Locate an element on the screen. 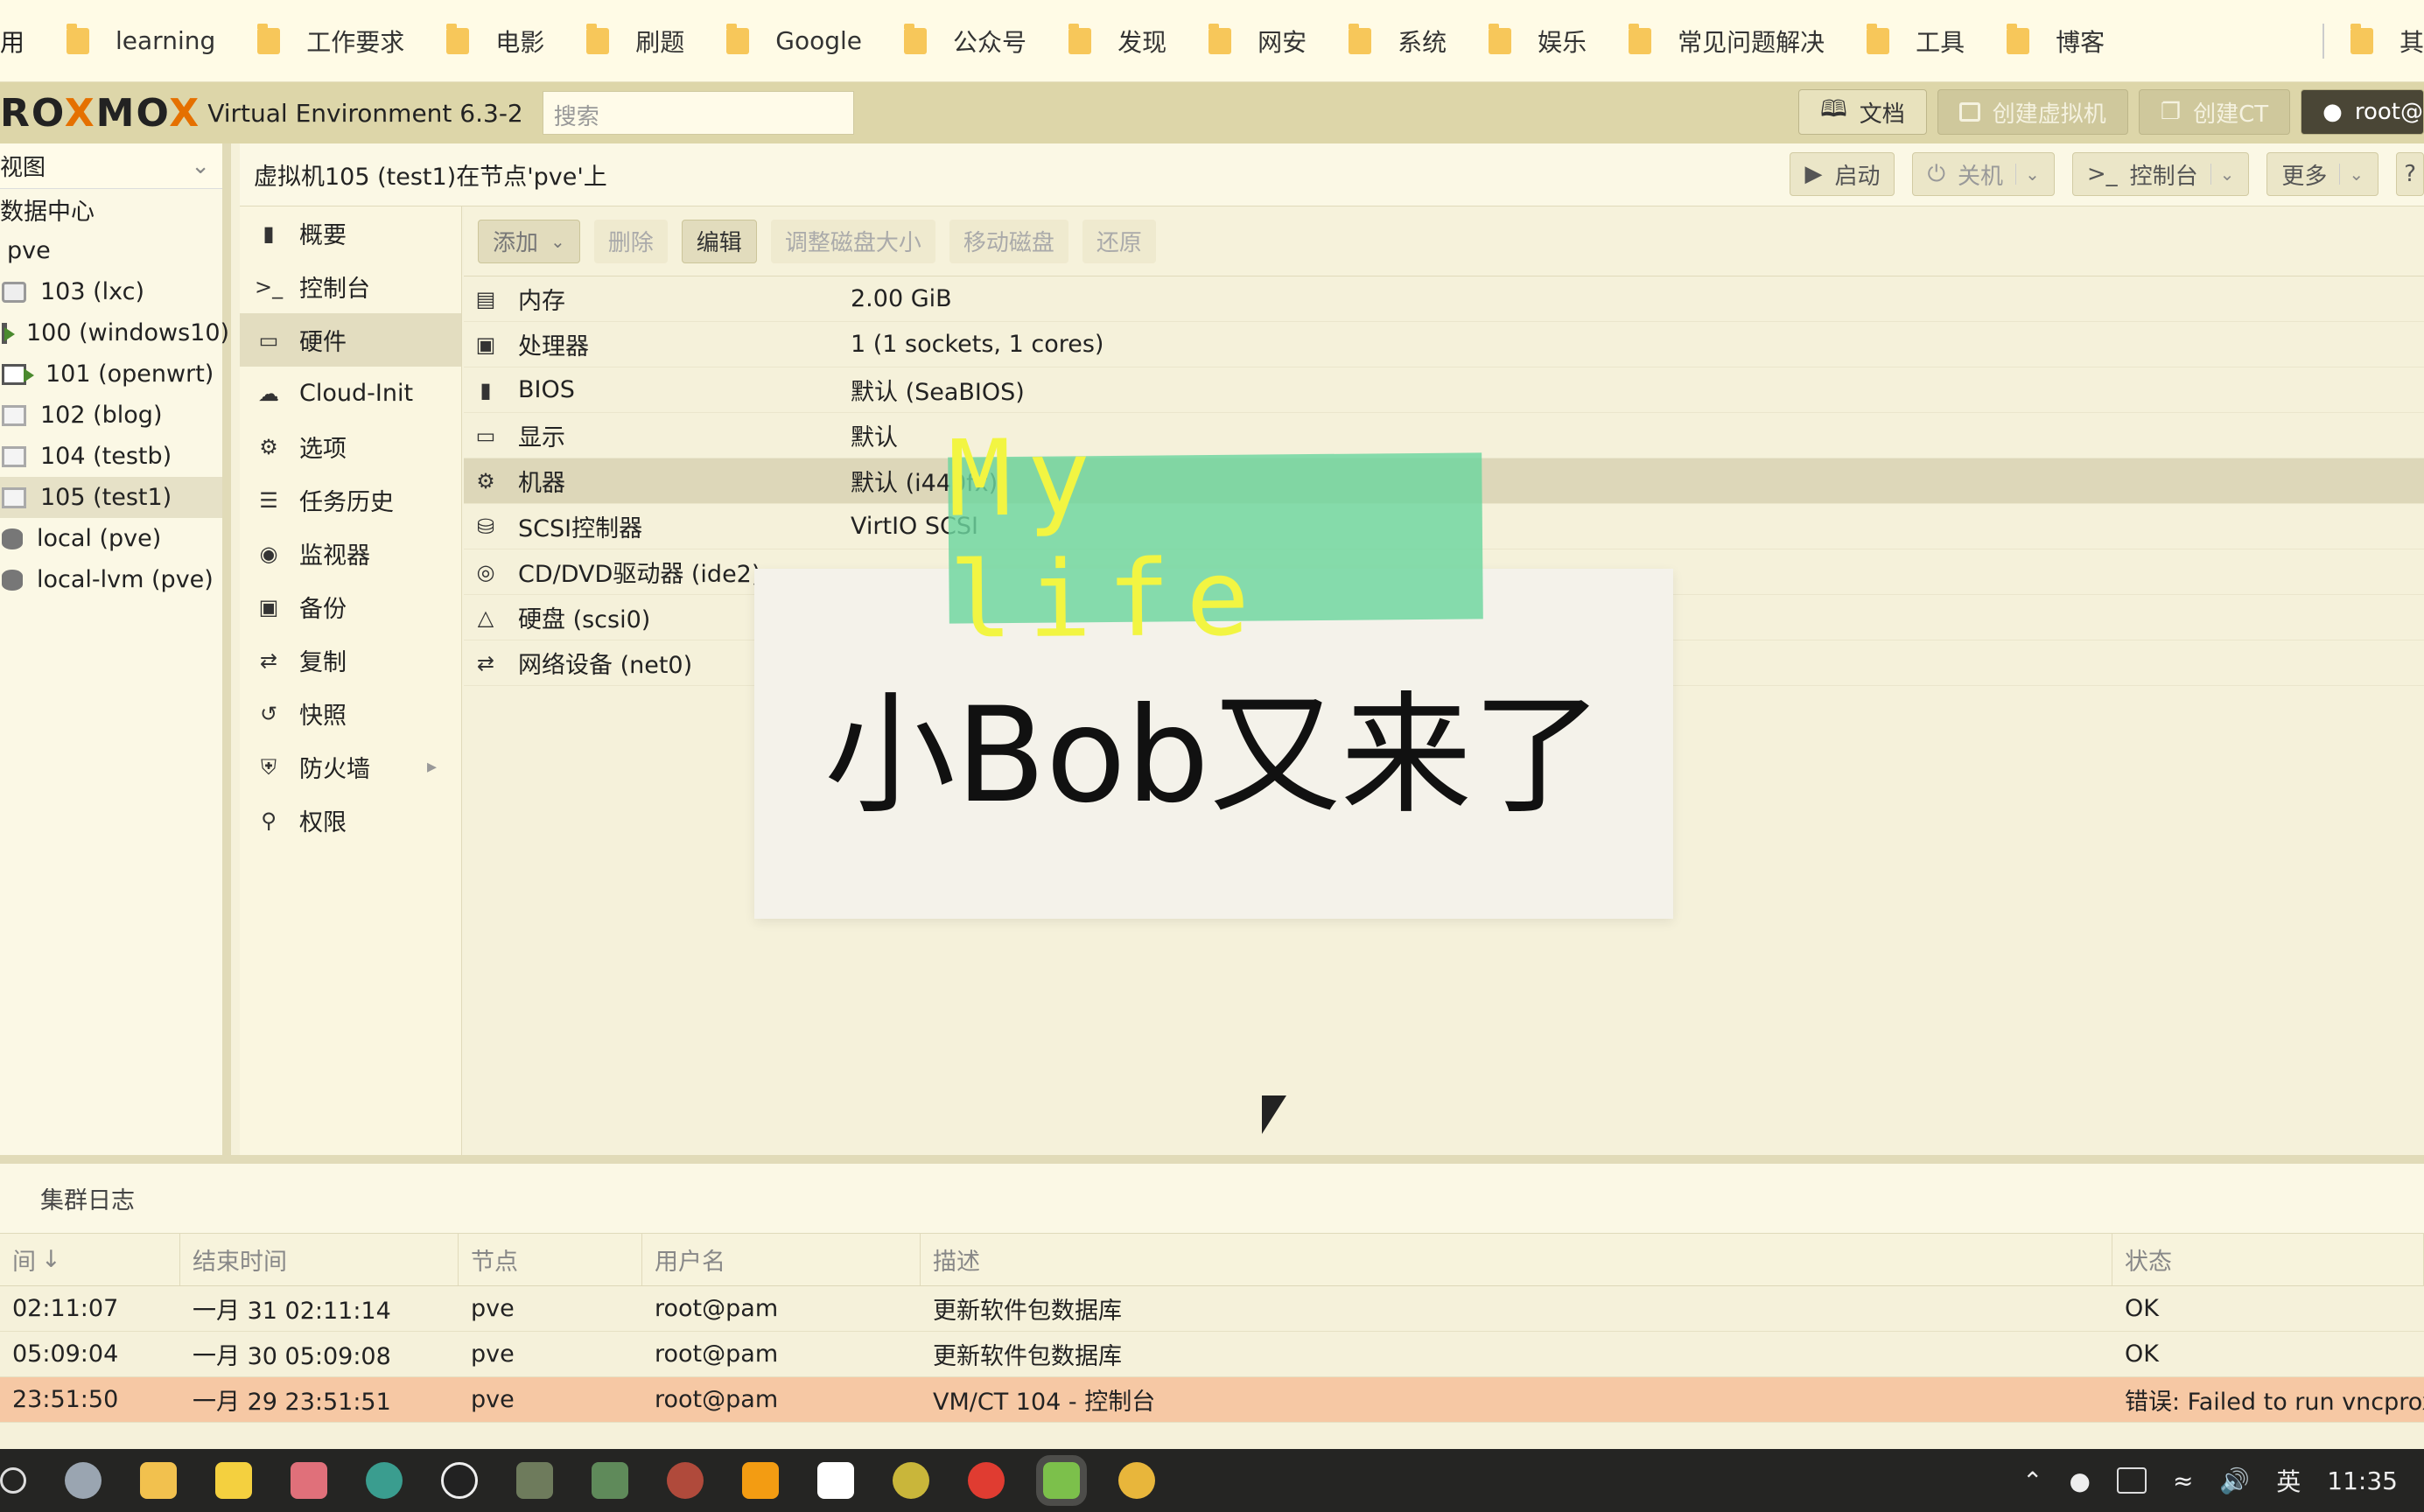 The height and width of the screenshot is (1512, 2424). volume-icon: 🔊 is located at coordinates (2234, 1480).